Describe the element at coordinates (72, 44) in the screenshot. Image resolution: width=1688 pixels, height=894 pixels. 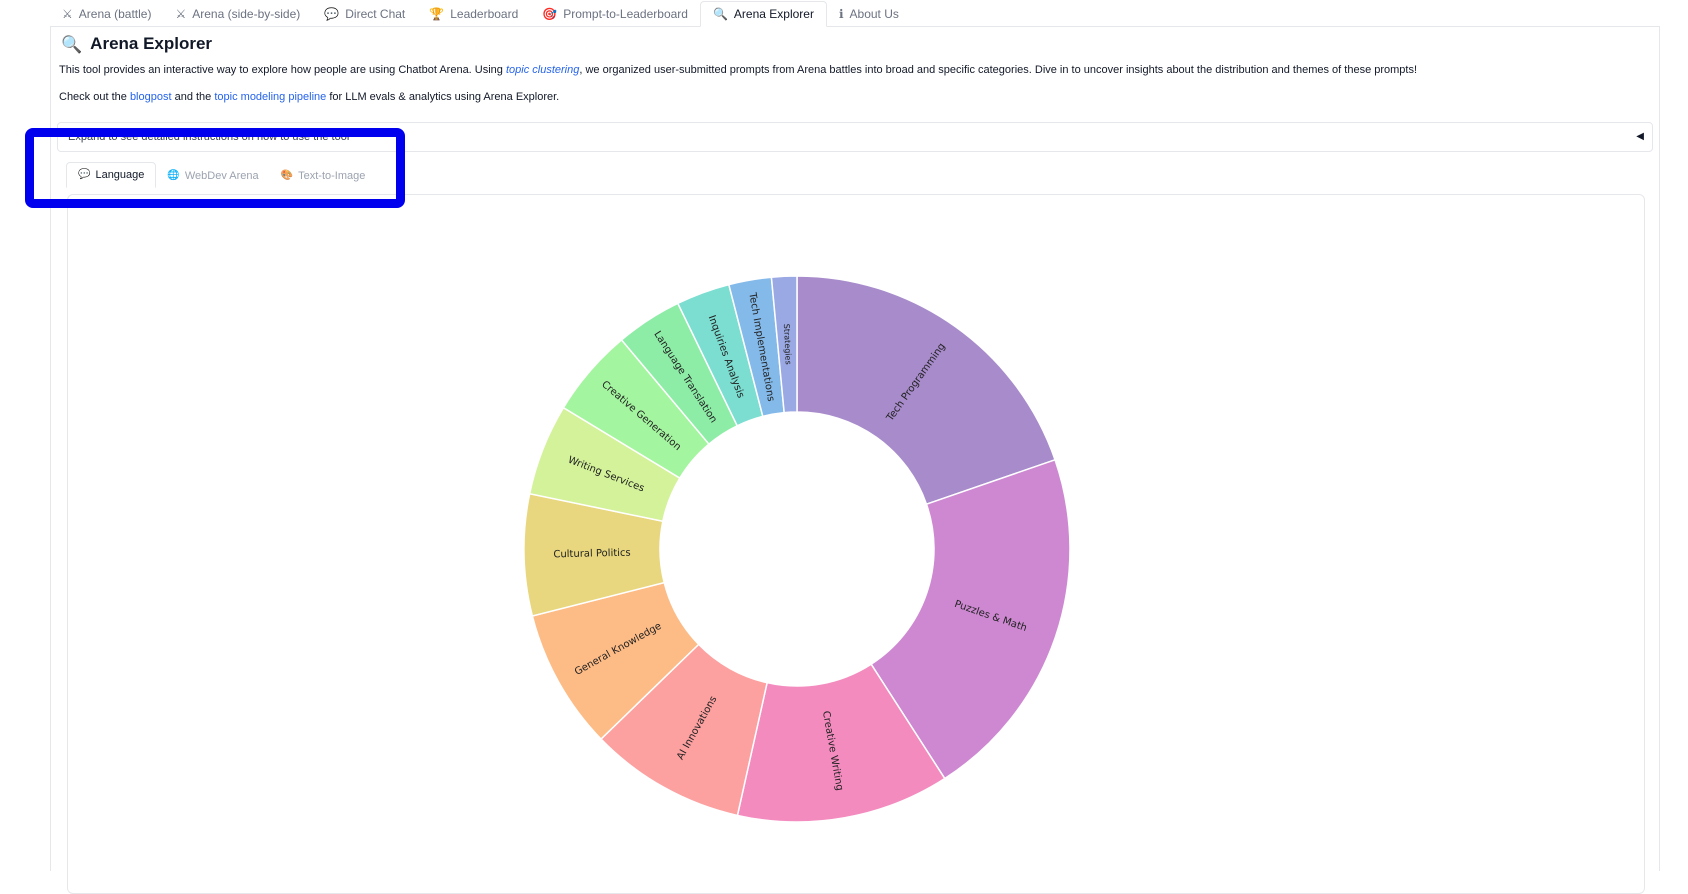
I see `magnifier-icon: 🔍` at that location.